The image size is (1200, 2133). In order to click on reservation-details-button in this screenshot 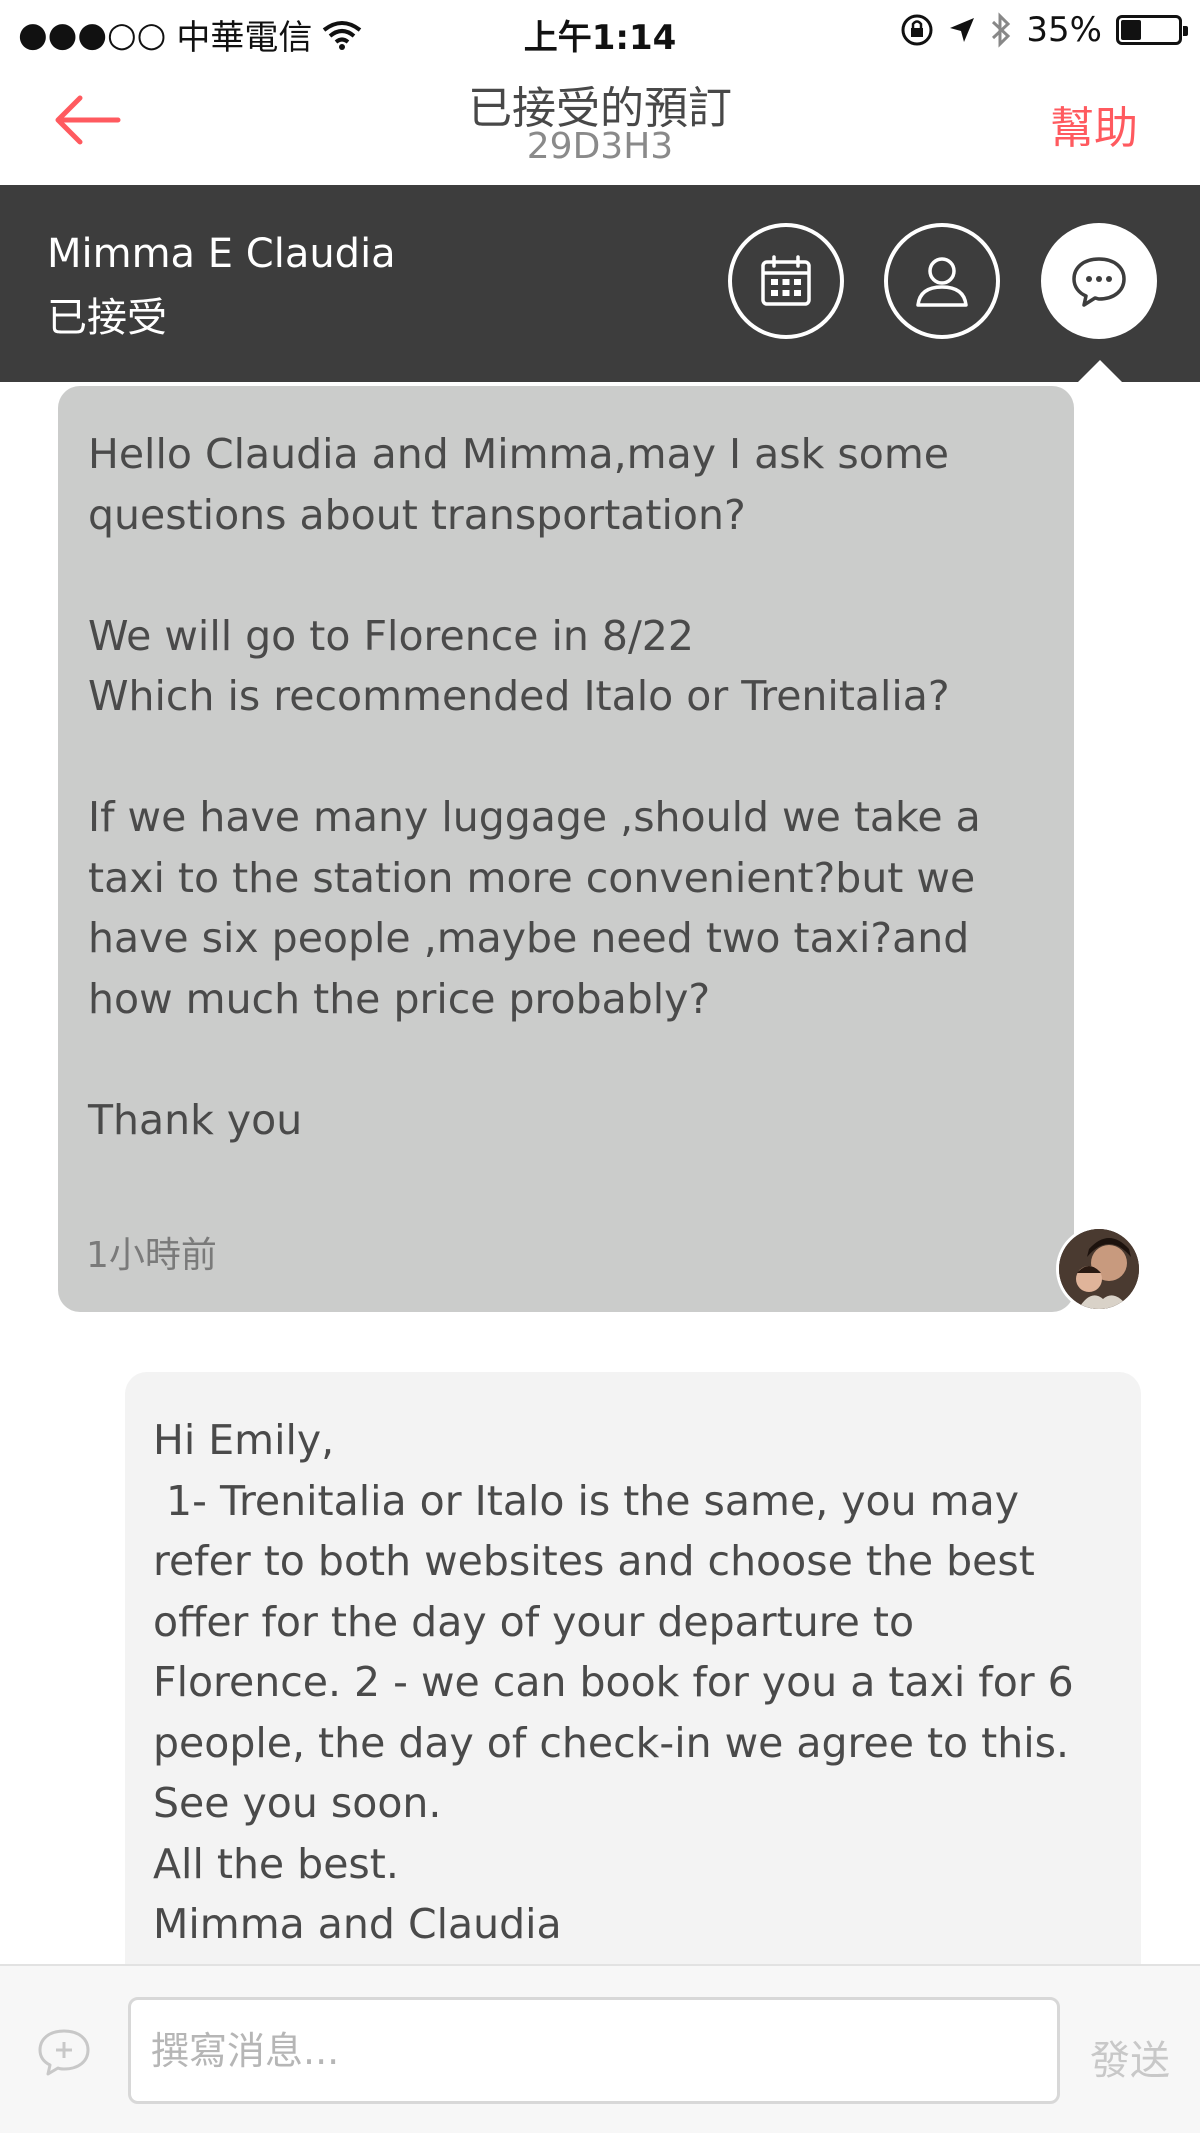, I will do `click(786, 281)`.